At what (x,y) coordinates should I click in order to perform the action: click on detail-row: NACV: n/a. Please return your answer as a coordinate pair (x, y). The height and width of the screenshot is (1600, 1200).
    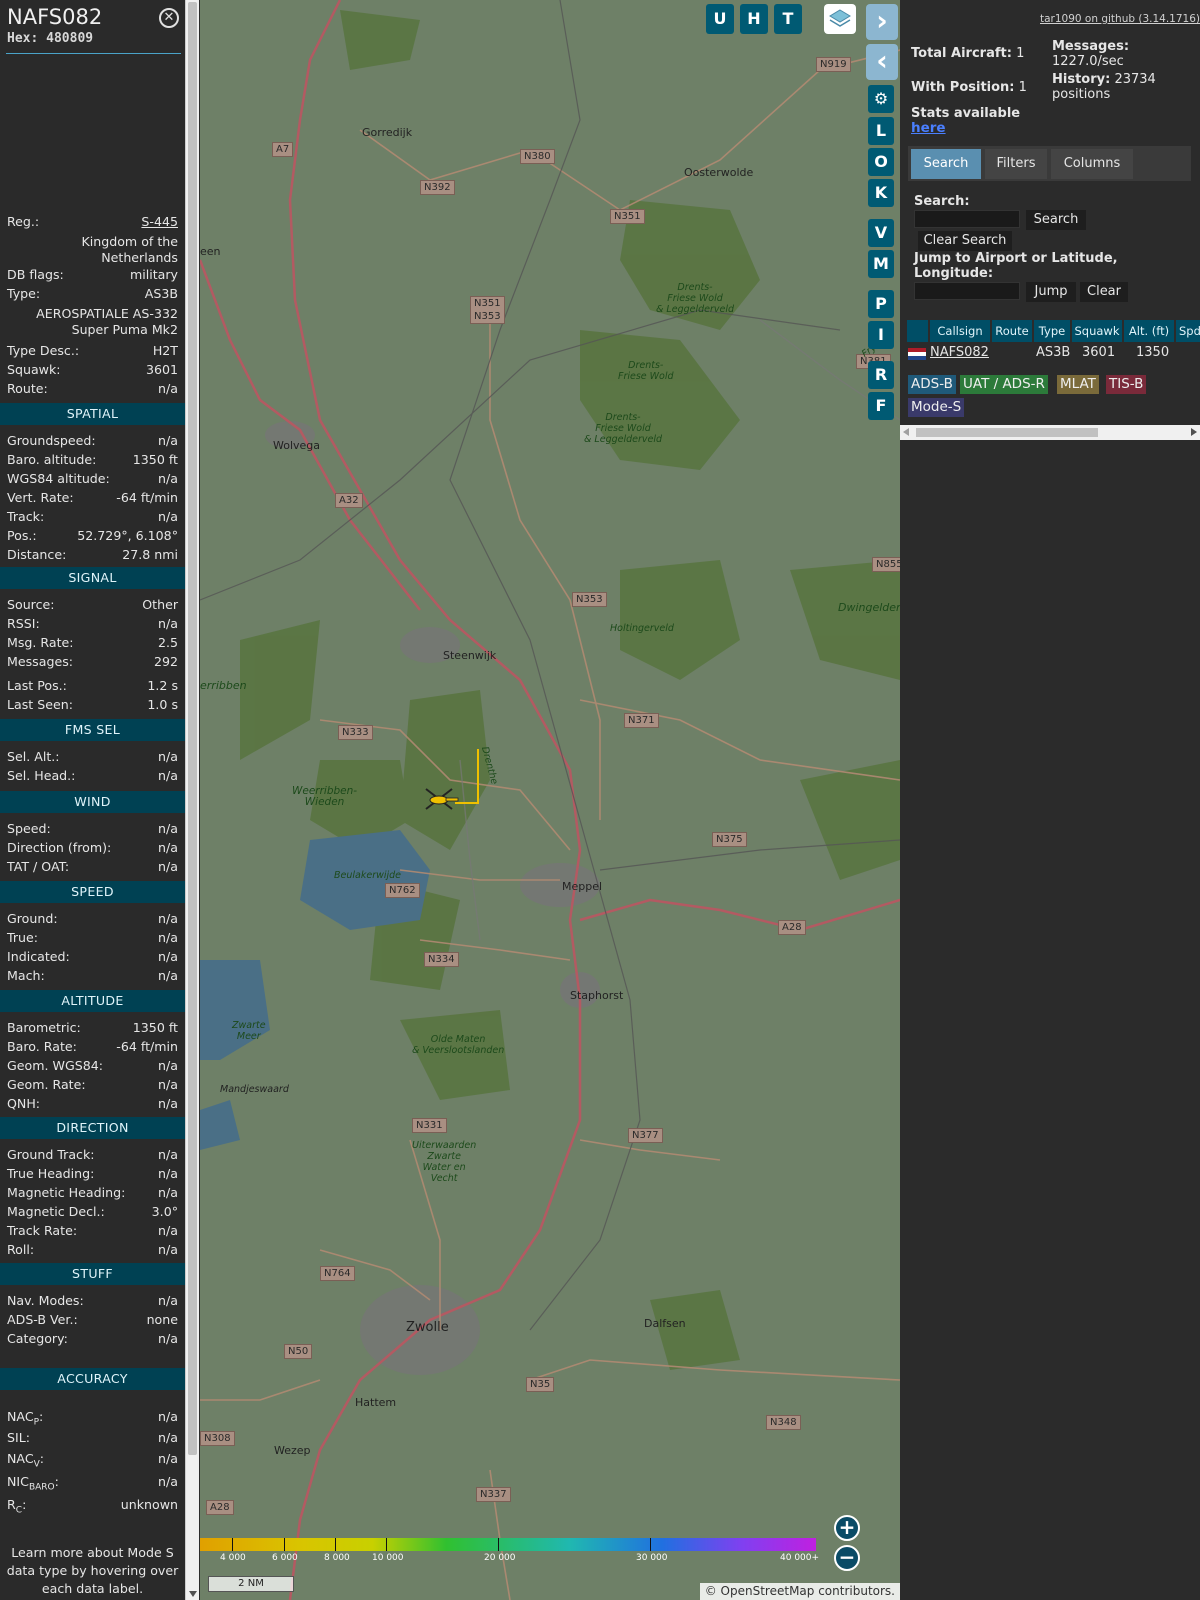
    Looking at the image, I should click on (92, 1460).